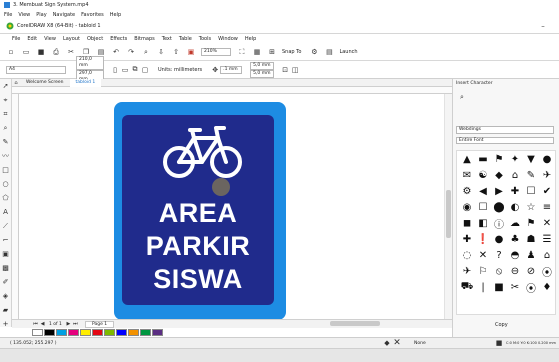 This screenshot has height=362, width=559. I want to click on glyph-cell: ☰, so click(547, 239).